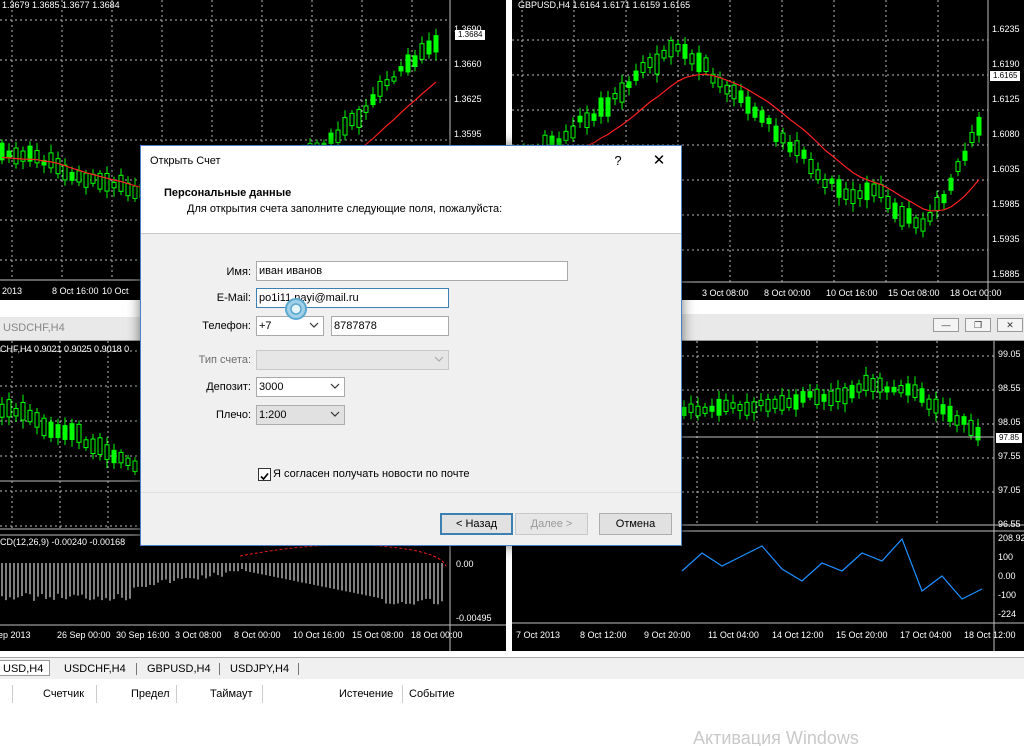 The width and height of the screenshot is (1024, 746). What do you see at coordinates (474, 618) in the screenshot?
I see `macd-scale-label: -0.00495` at bounding box center [474, 618].